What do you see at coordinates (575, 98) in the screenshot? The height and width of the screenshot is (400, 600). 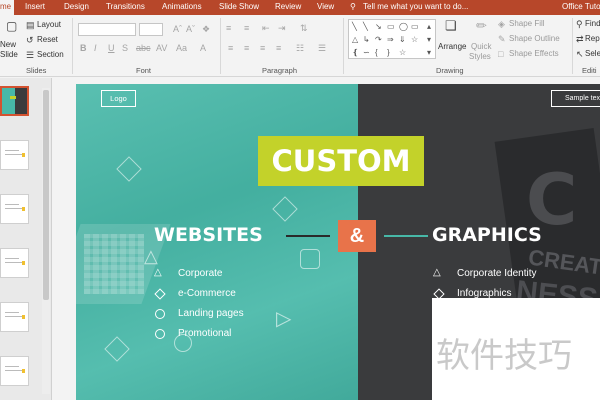 I see `sample-text-box: Sample text` at bounding box center [575, 98].